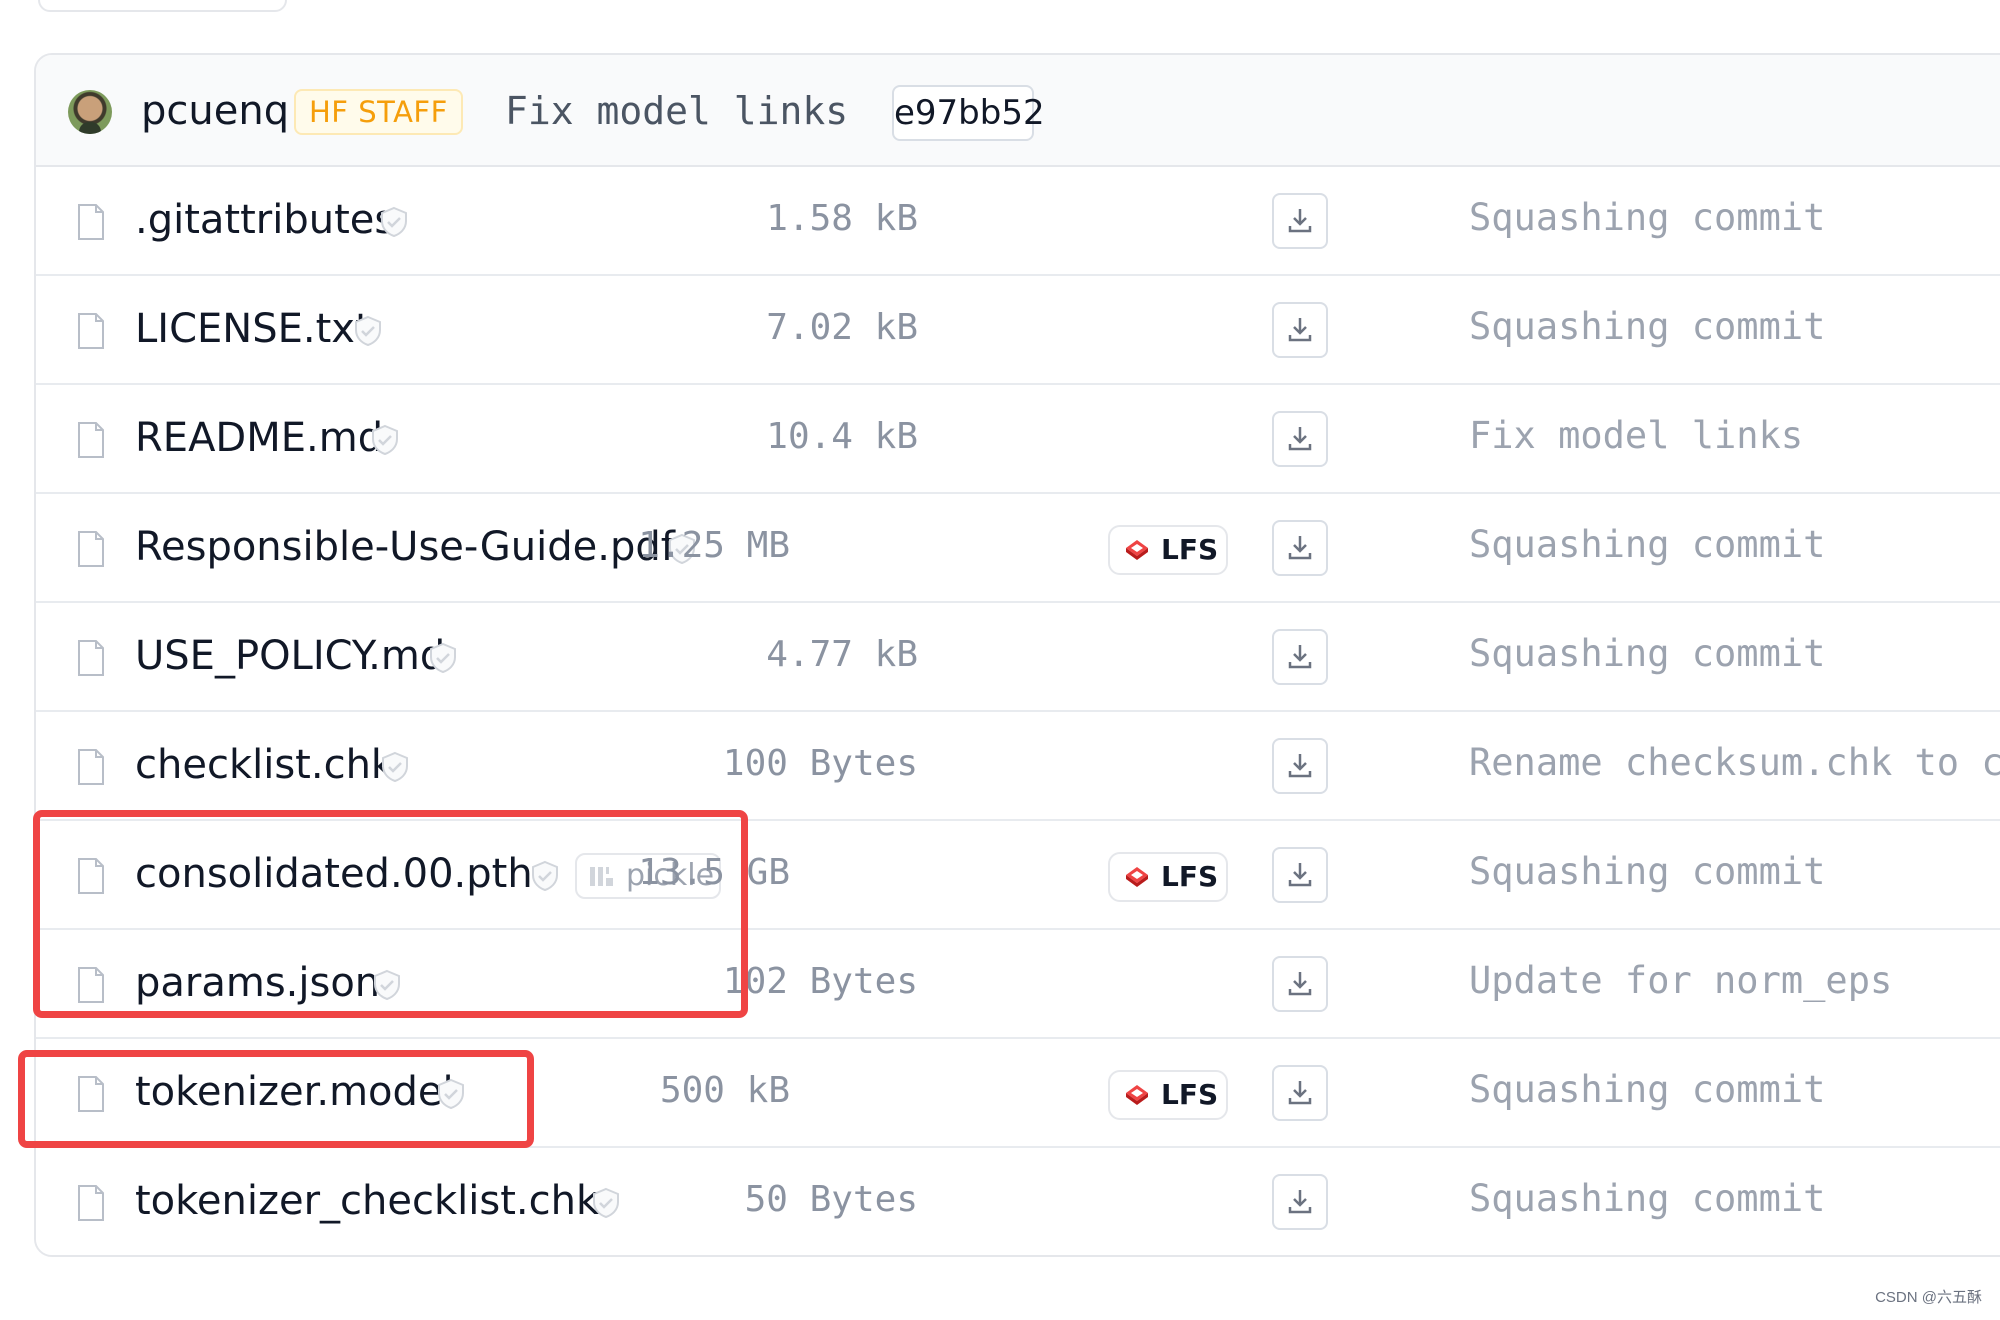 The height and width of the screenshot is (1320, 2000). What do you see at coordinates (842, 654) in the screenshot?
I see `file-size: 4.77 kB` at bounding box center [842, 654].